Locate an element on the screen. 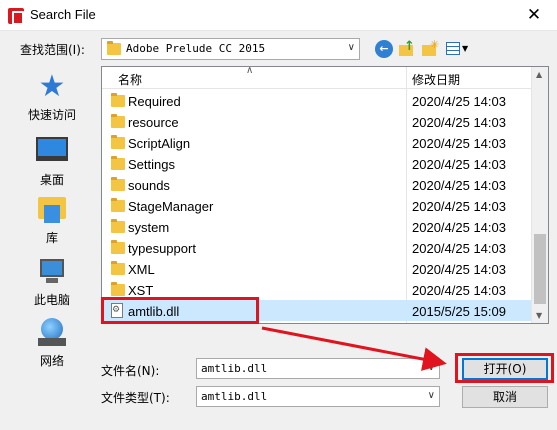 Image resolution: width=557 pixels, height=430 pixels. annotation-arrow is located at coordinates (354, 348).